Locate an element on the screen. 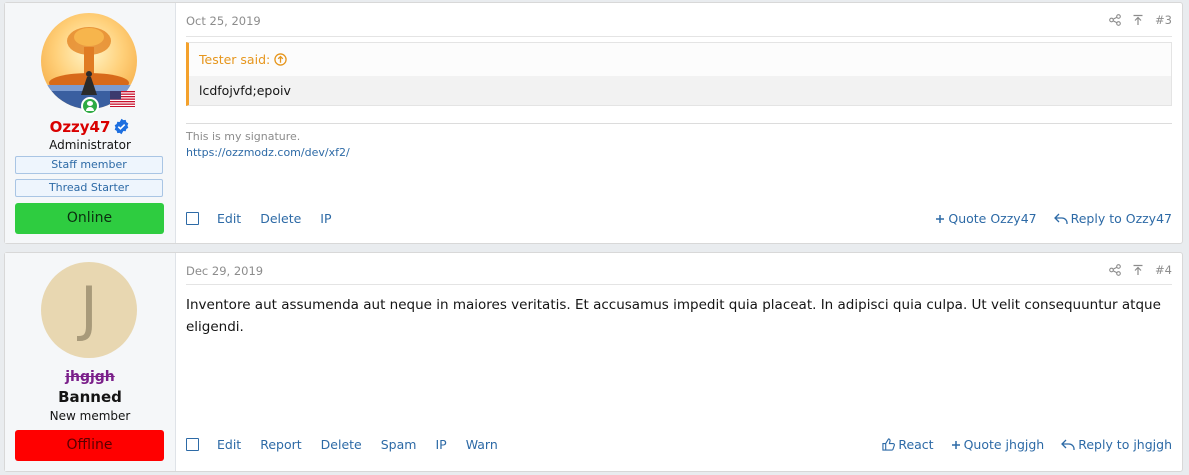 The height and width of the screenshot is (475, 1189). thumbs-up-icon is located at coordinates (889, 444).